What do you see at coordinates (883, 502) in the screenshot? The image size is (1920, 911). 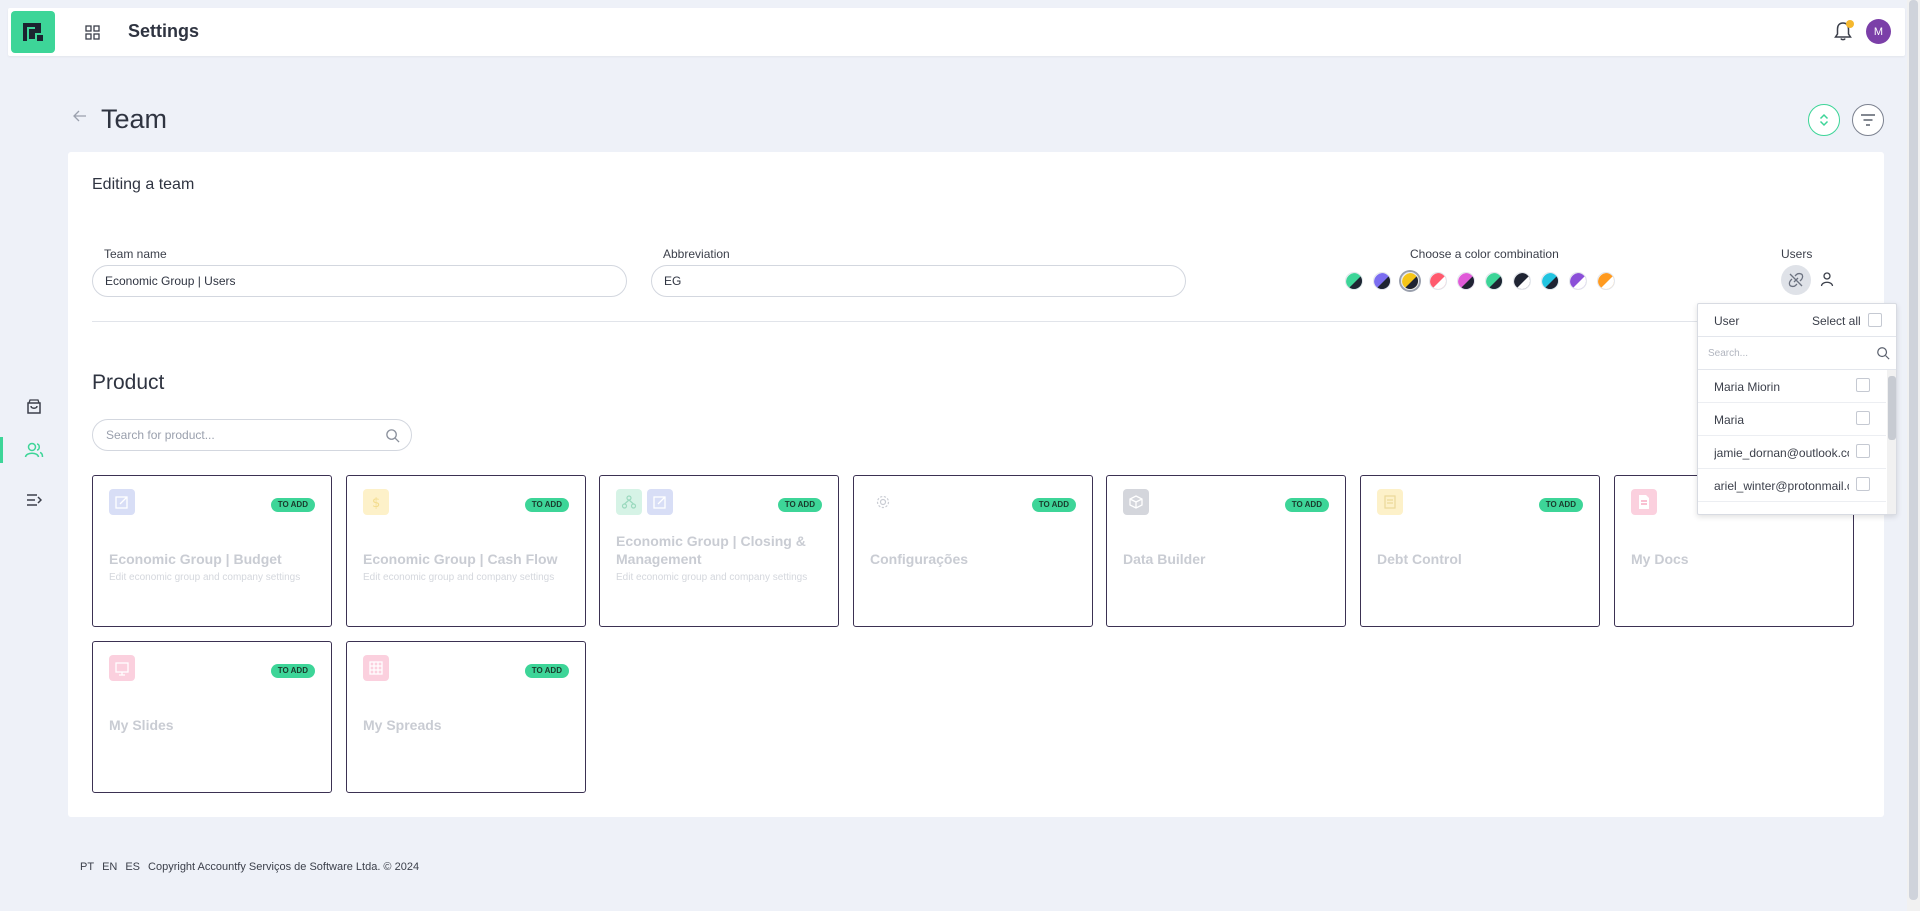 I see `gear-icon` at bounding box center [883, 502].